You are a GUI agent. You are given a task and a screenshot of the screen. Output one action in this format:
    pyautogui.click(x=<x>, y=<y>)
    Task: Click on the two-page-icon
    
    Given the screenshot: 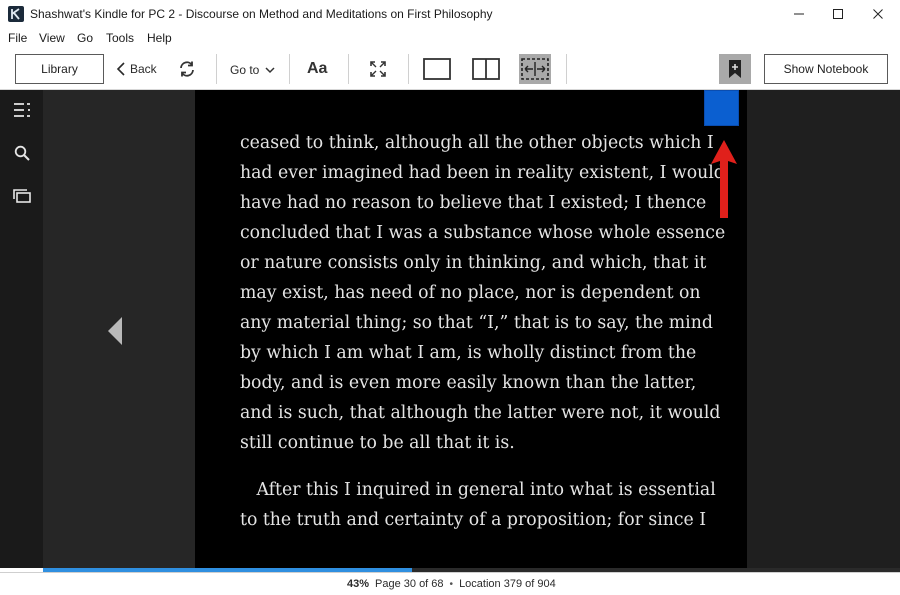 What is the action you would take?
    pyautogui.click(x=486, y=69)
    